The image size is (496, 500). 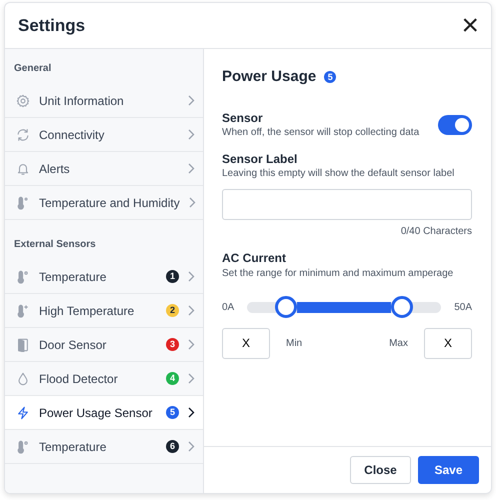 I want to click on sidebar-item: Alerts, so click(x=104, y=169).